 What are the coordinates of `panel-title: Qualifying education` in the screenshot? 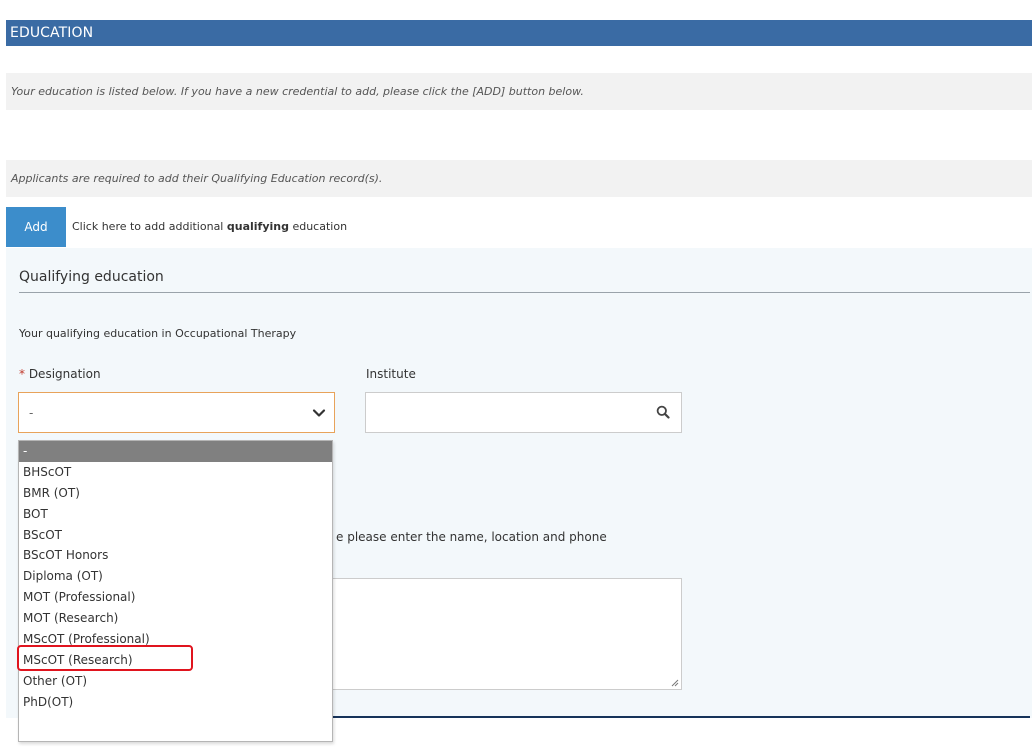 It's located at (91, 277).